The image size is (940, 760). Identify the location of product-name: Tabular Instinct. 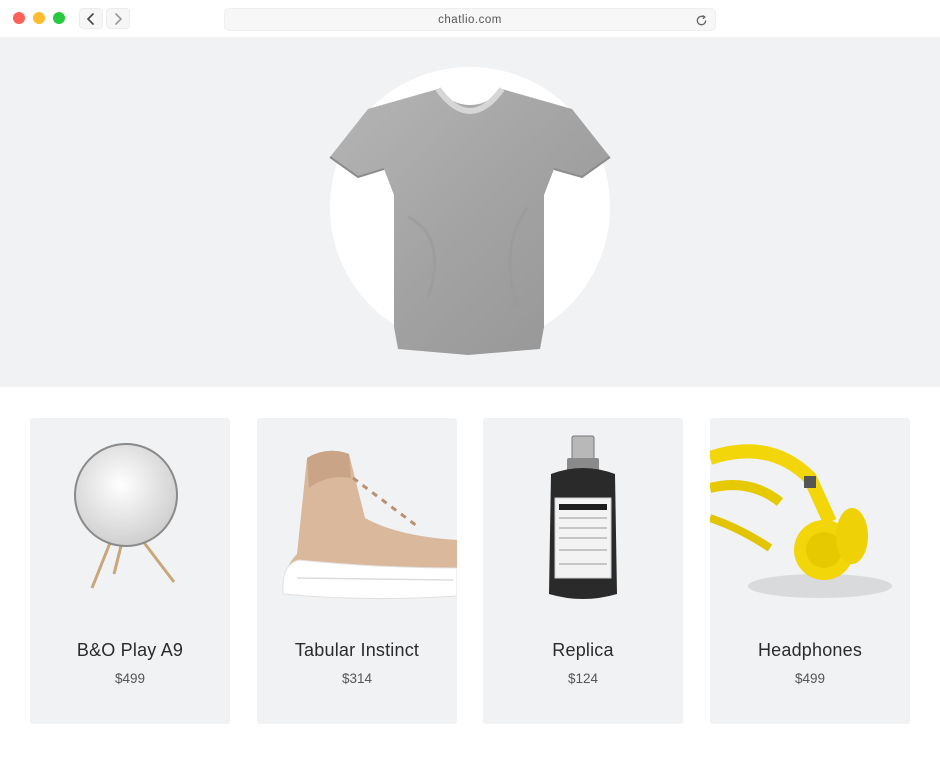
(357, 650).